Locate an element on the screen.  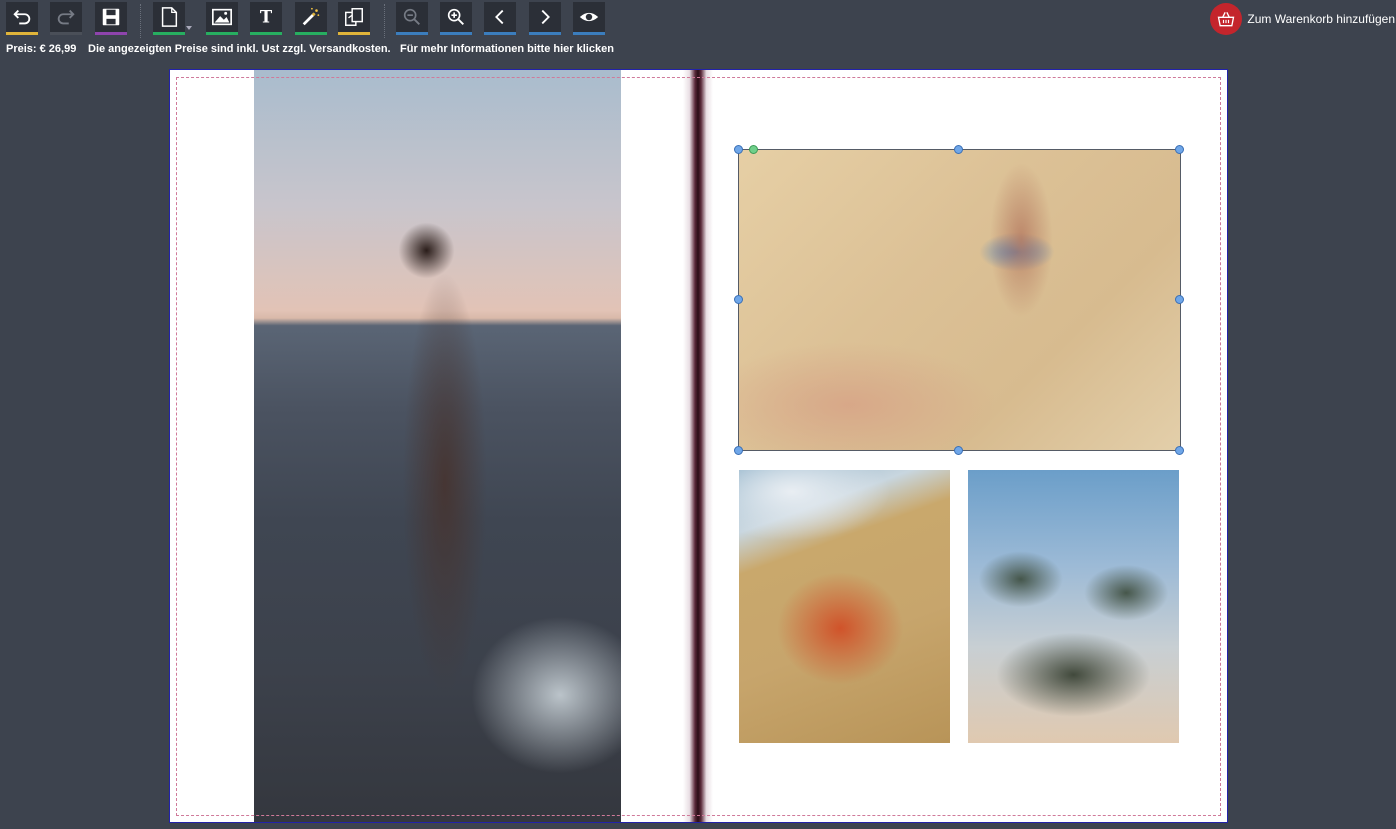
eye-icon is located at coordinates (589, 17).